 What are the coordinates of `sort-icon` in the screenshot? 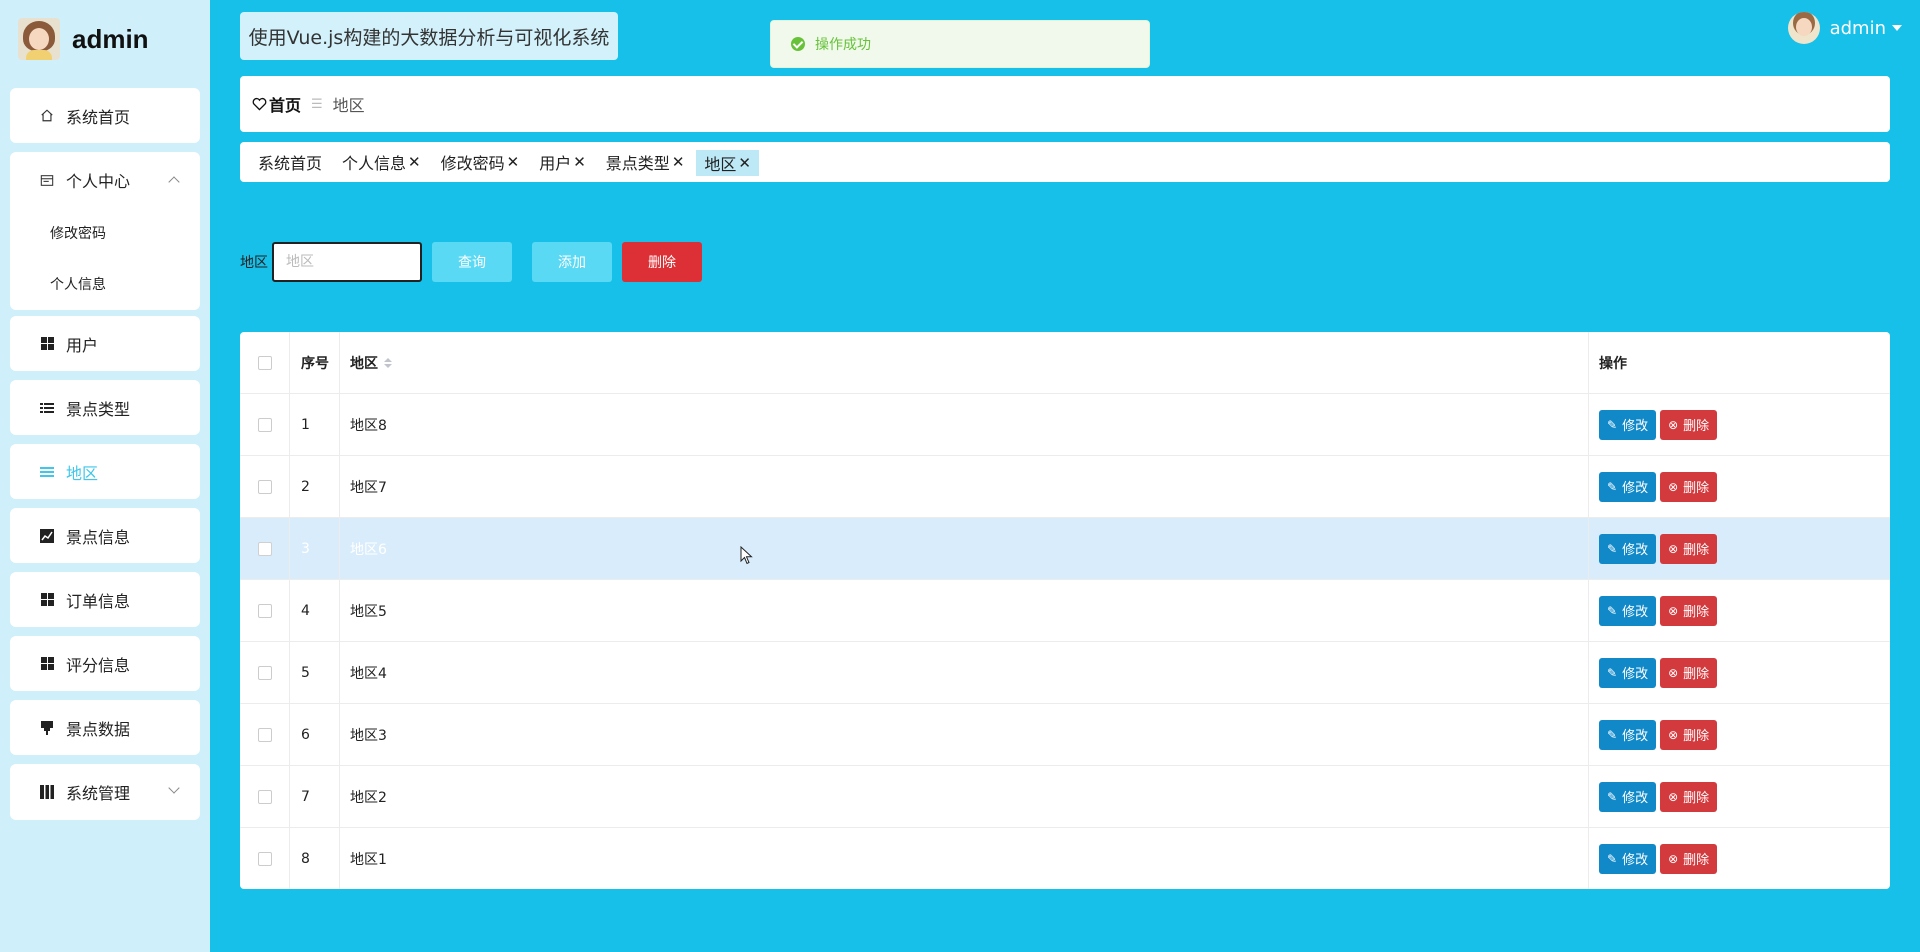 It's located at (388, 362).